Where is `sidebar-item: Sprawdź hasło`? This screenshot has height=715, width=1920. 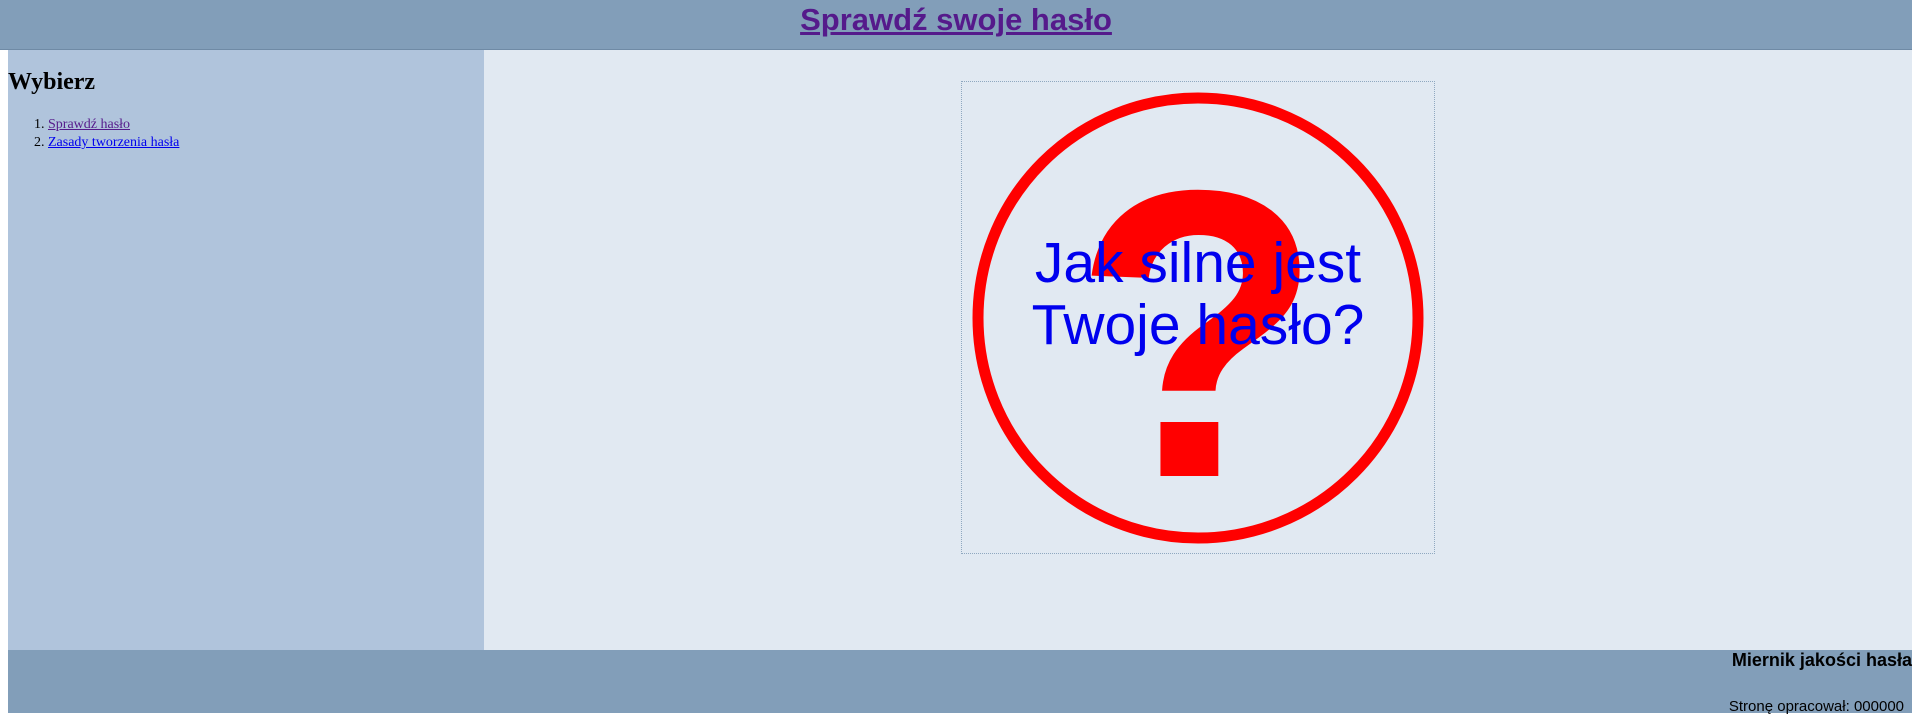
sidebar-item: Sprawdź hasło is located at coordinates (266, 125).